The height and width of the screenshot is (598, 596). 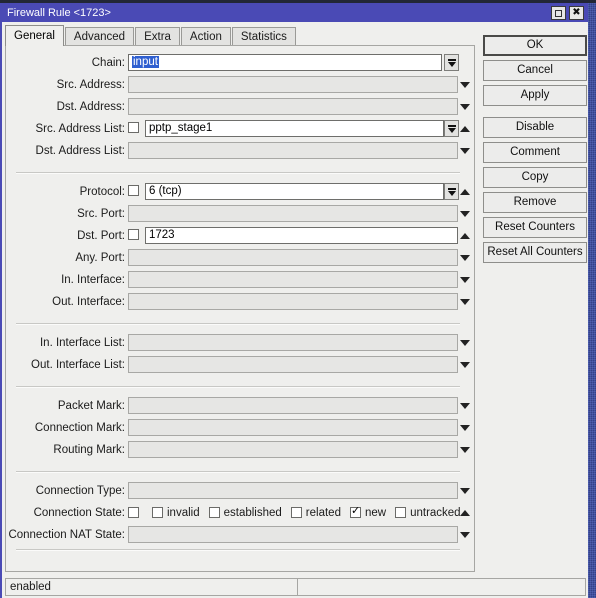 I want to click on connection-type-input, so click(x=293, y=490).